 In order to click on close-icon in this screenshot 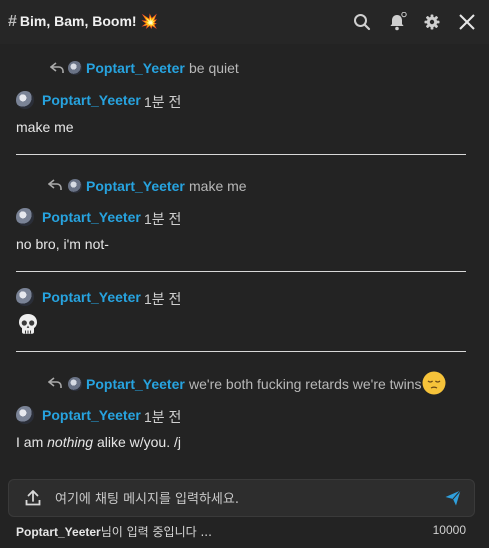, I will do `click(467, 22)`.